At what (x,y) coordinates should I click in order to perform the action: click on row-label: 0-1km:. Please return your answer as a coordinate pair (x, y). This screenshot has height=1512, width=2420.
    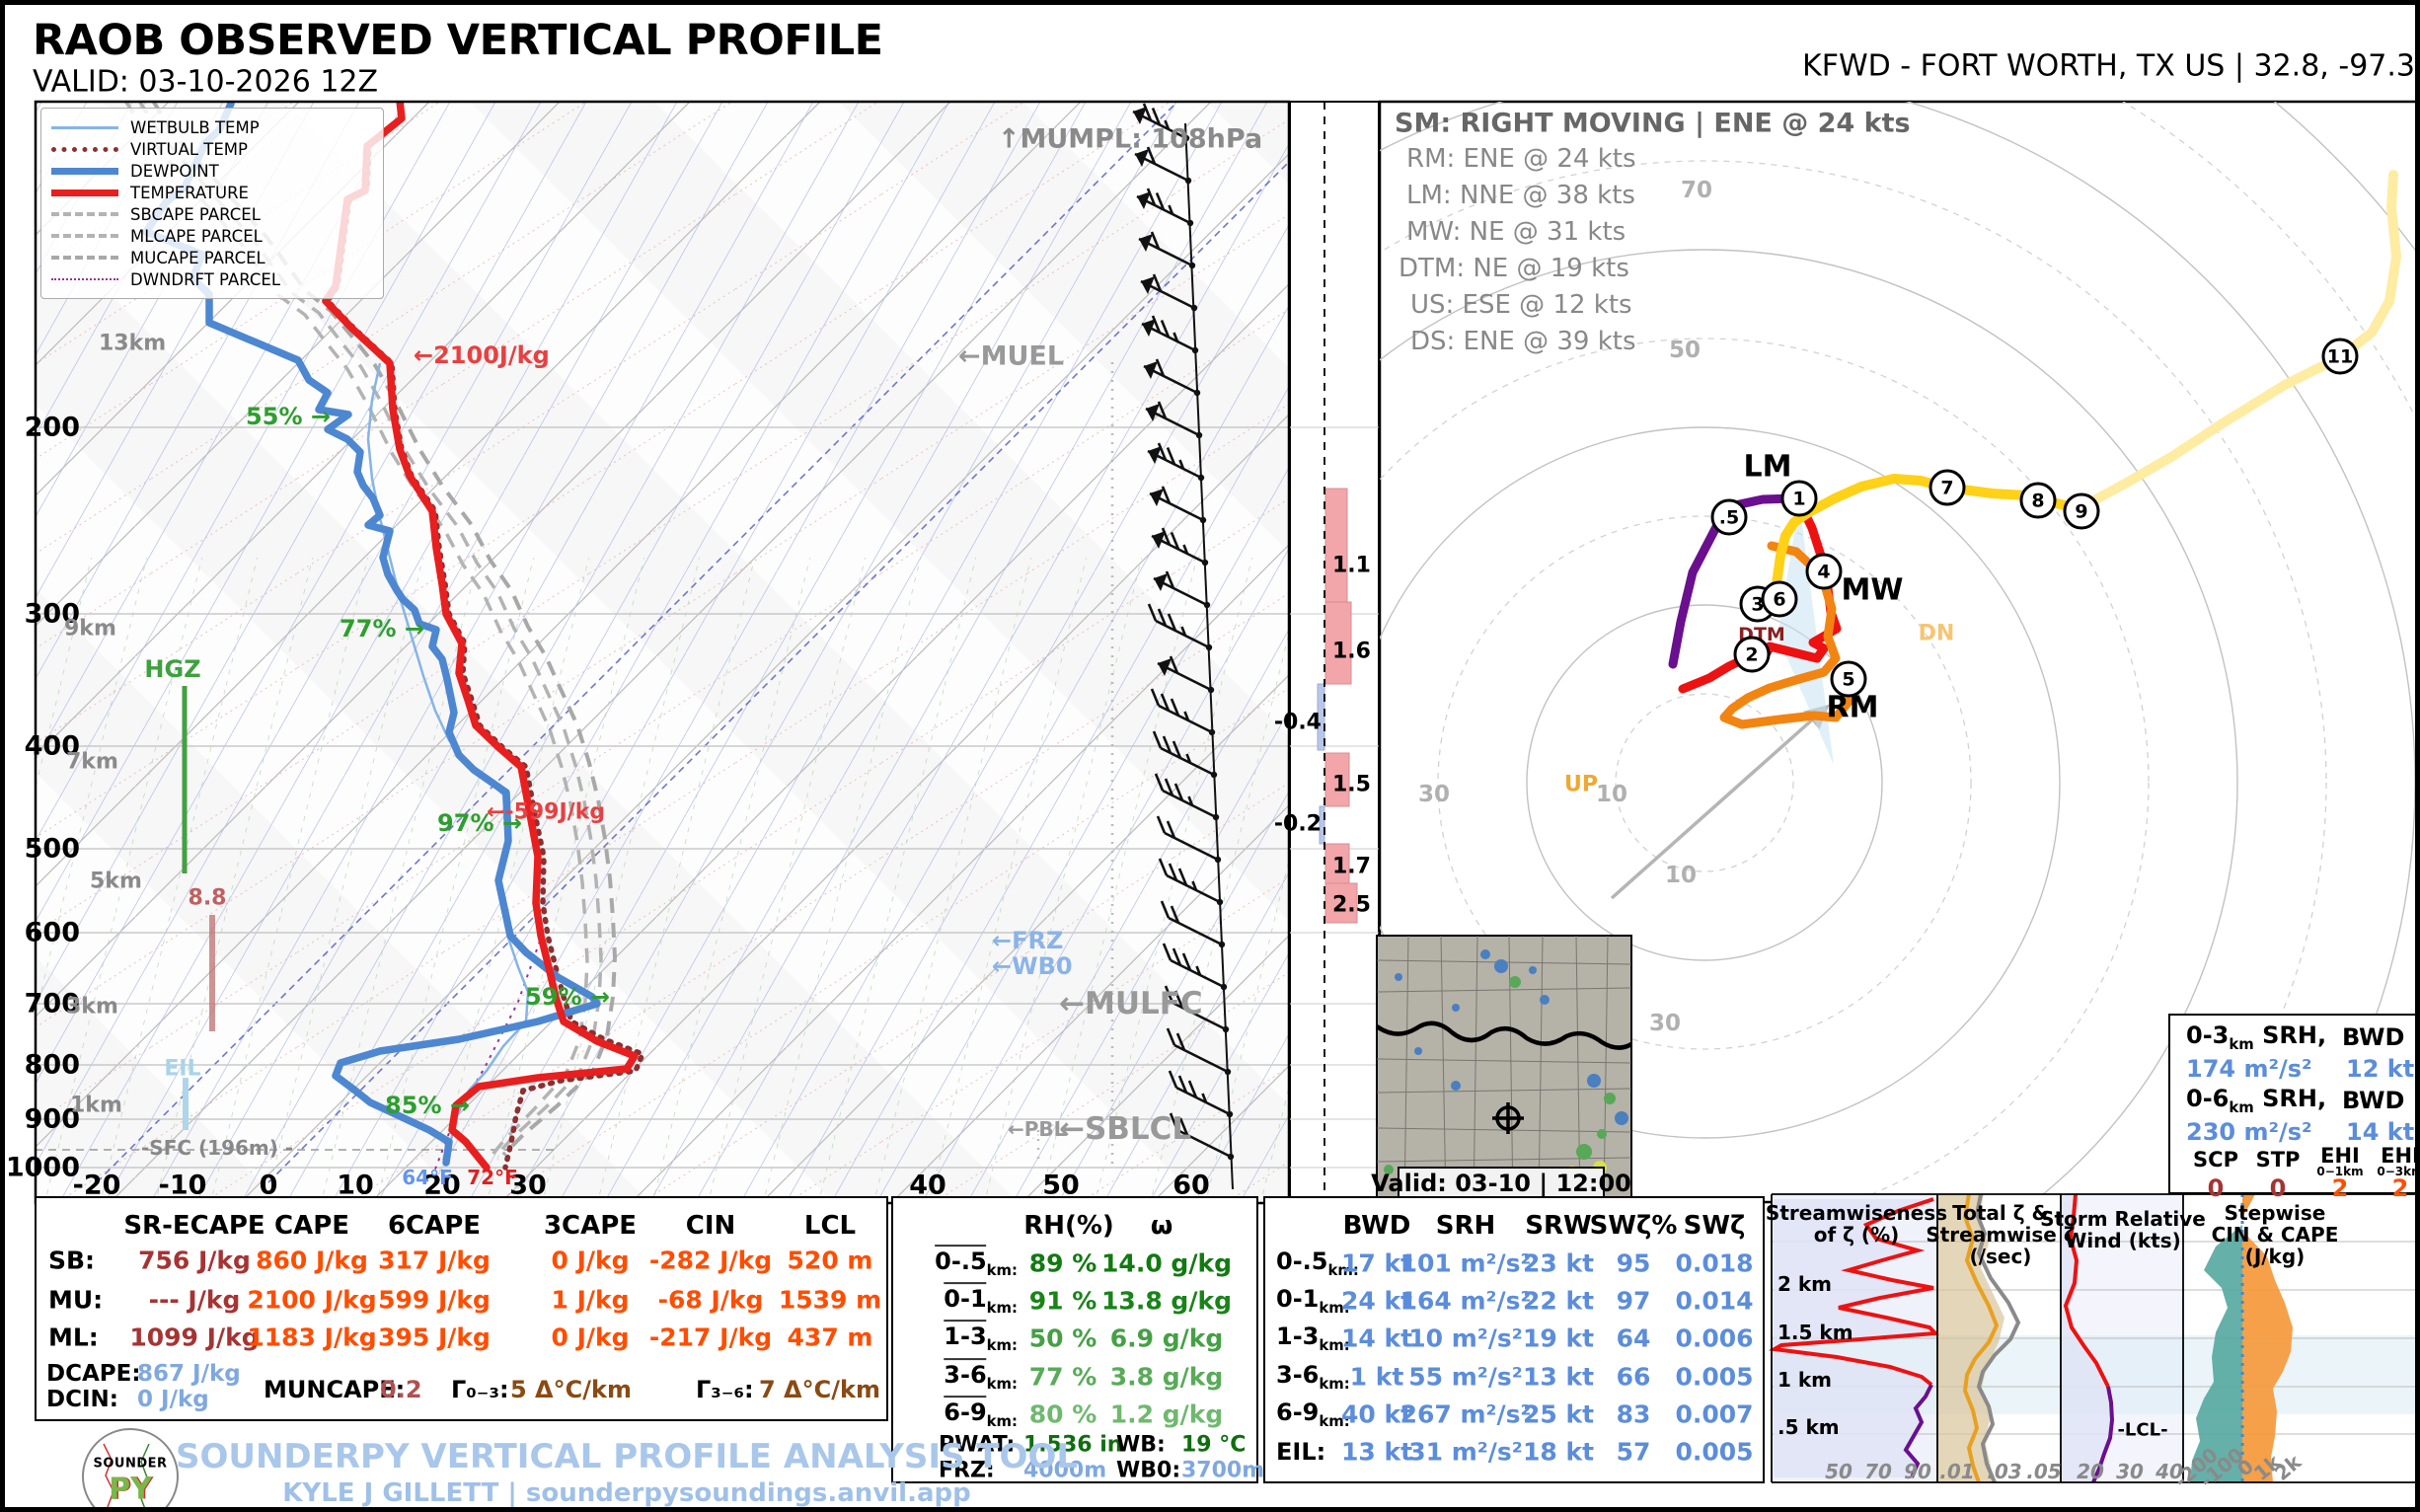
    Looking at the image, I should click on (981, 1299).